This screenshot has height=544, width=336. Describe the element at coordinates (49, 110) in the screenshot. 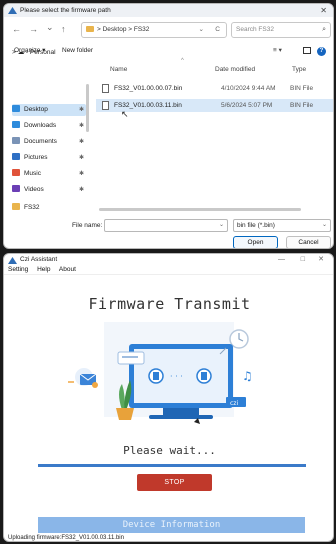

I see `sidebar-item-desktop: Desktop ✱` at that location.